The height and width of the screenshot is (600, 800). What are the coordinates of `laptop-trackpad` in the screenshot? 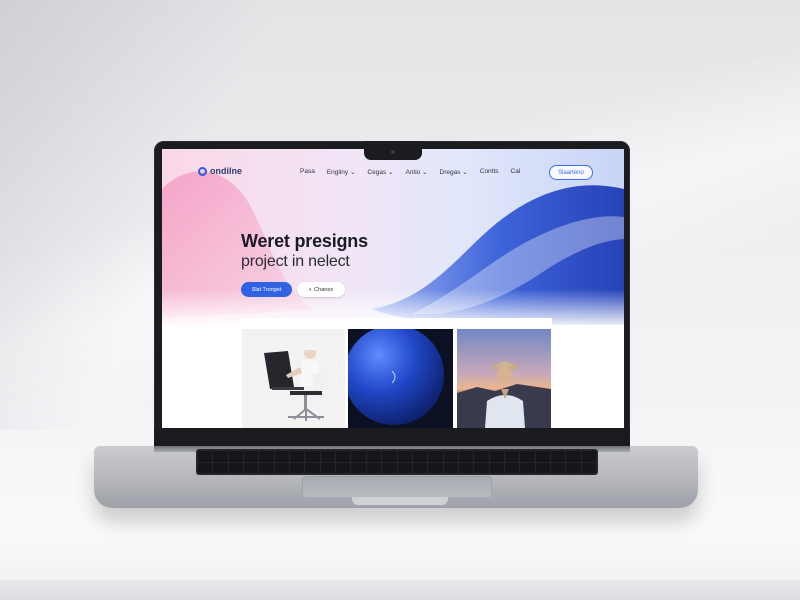 It's located at (397, 487).